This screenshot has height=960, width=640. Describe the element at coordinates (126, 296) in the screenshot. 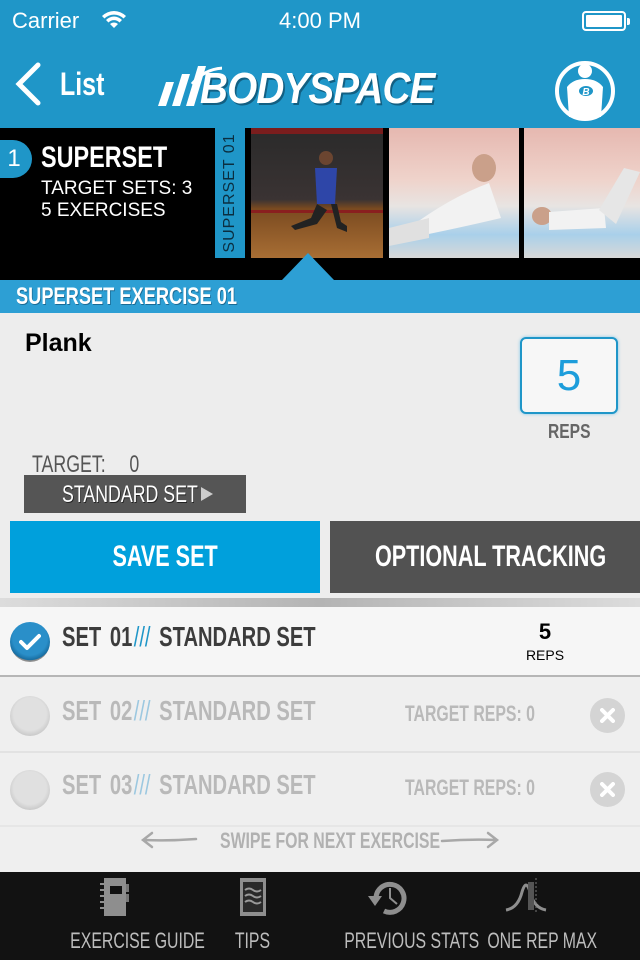

I see `section-title: SUPERSET EXERCISE 01` at that location.